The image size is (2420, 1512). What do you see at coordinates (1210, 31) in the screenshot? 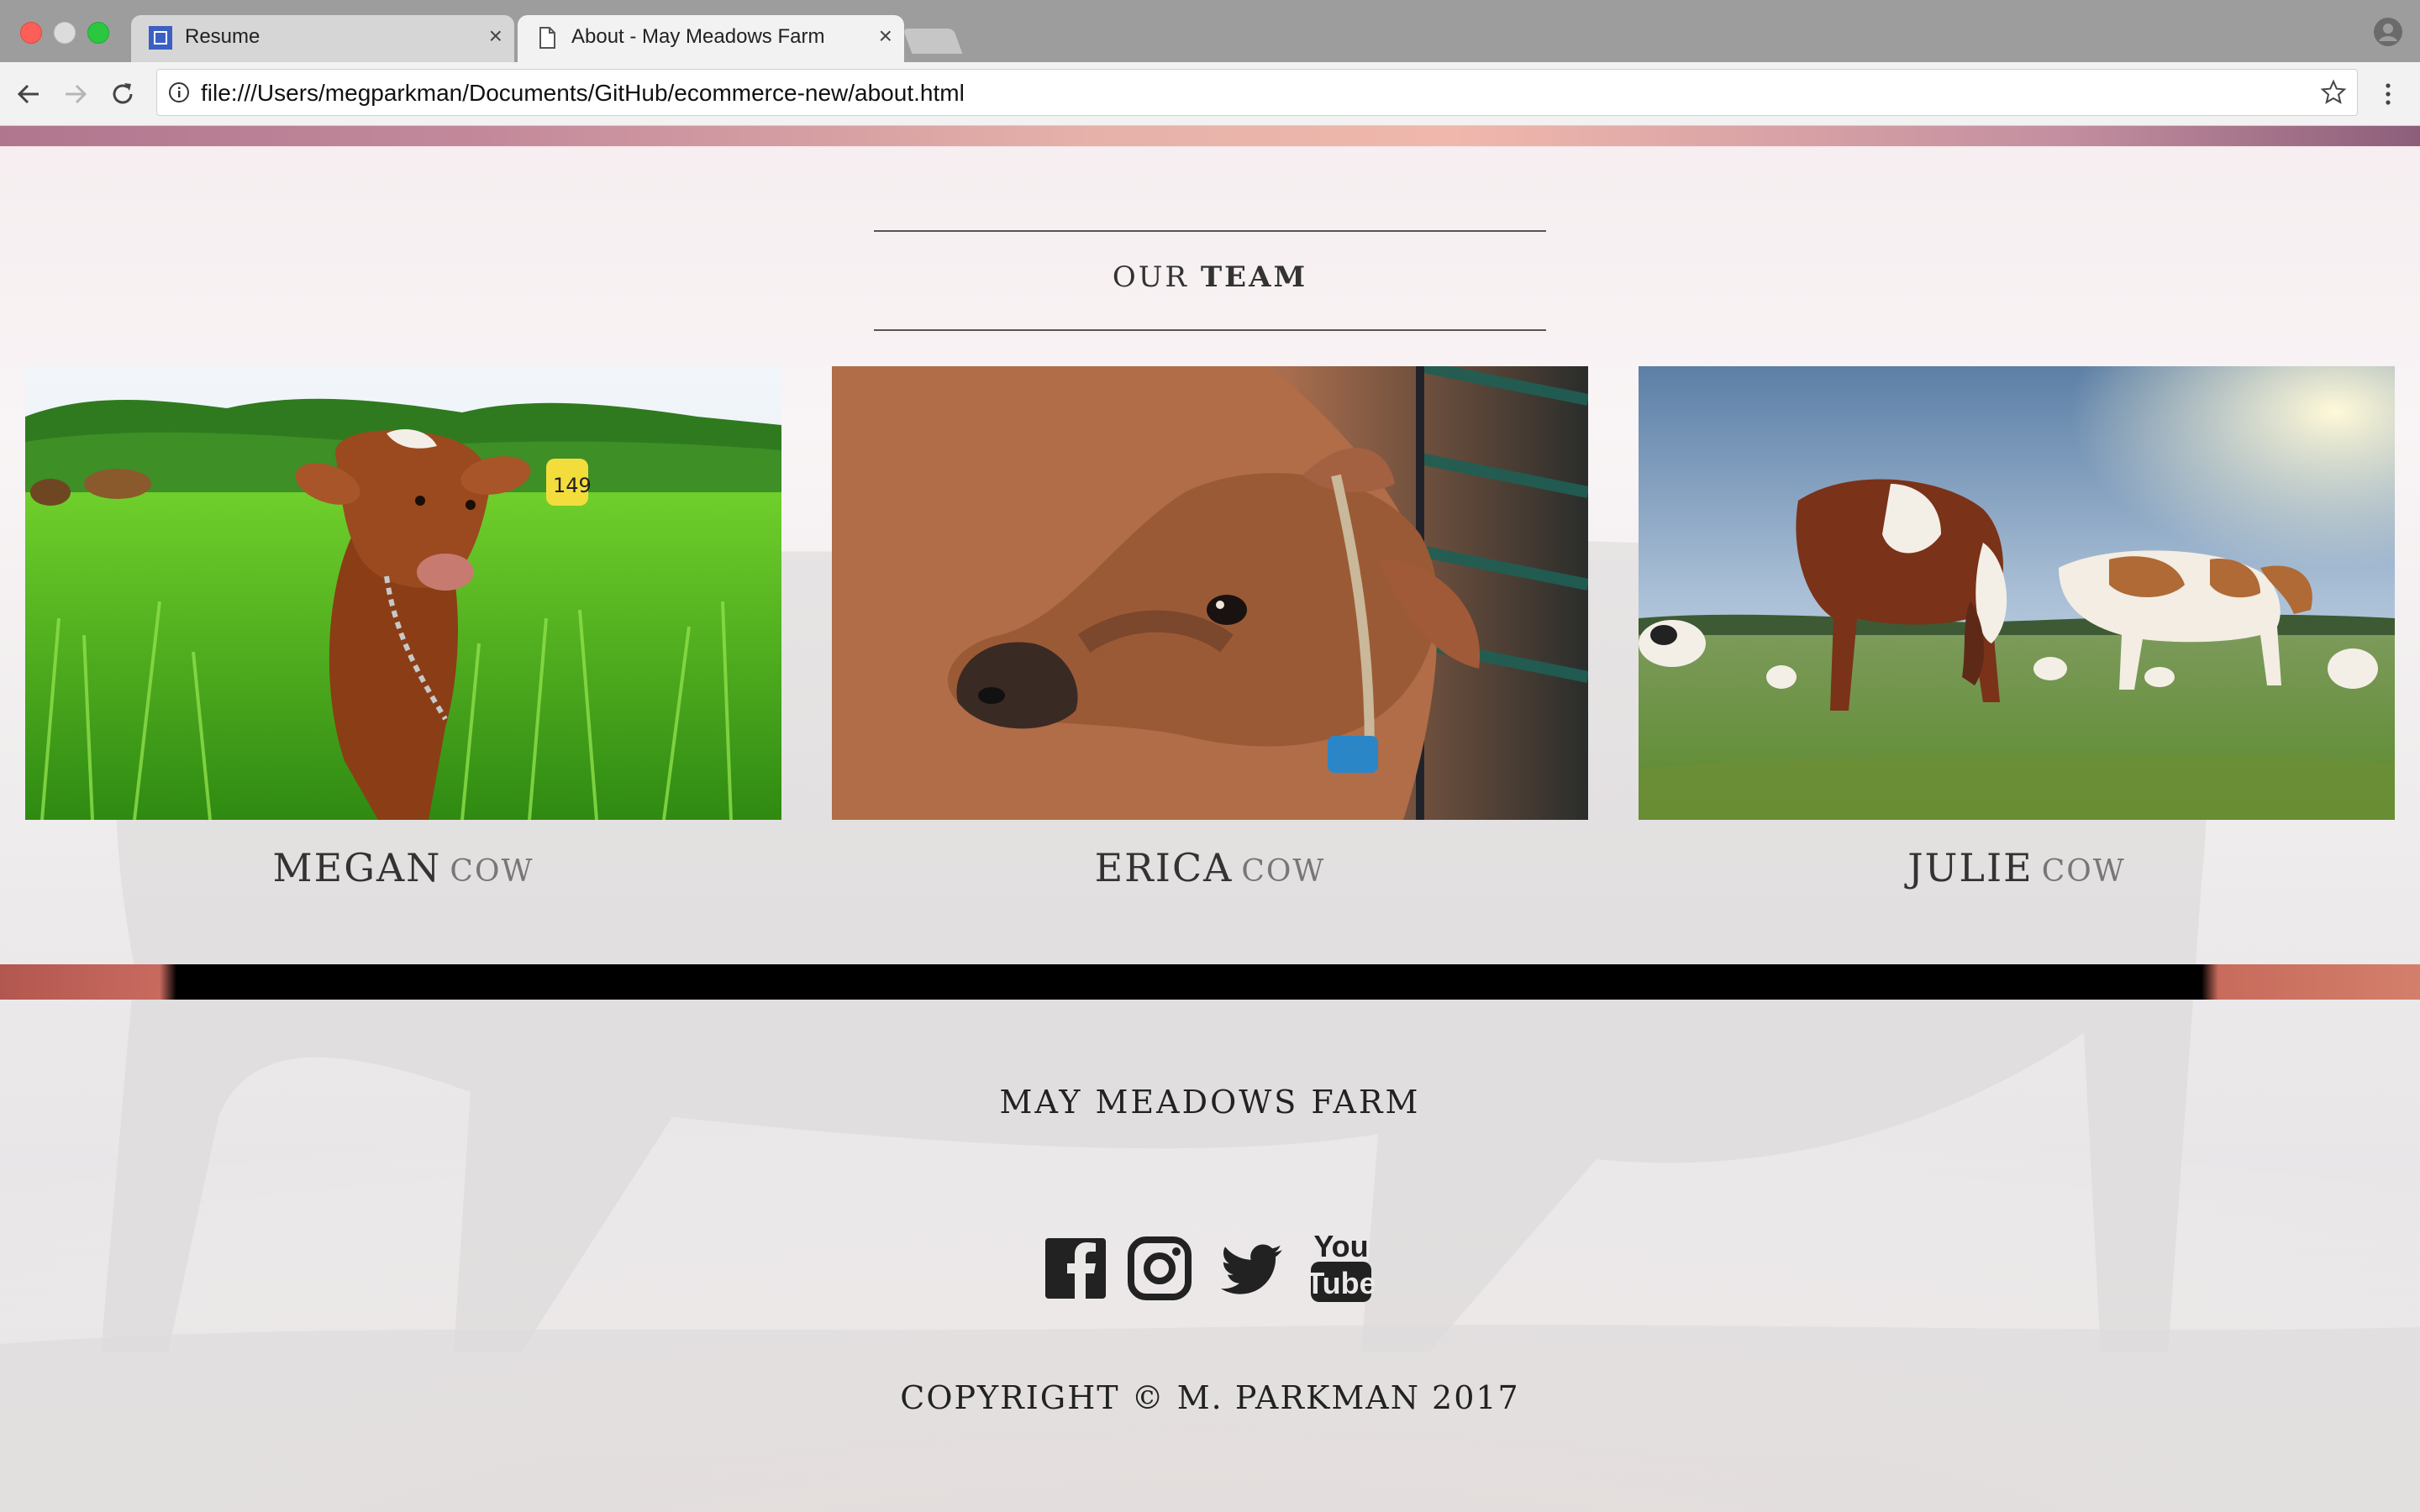
I see `browser-tabstrip: Resume × About - May Meadows Farm ×` at bounding box center [1210, 31].